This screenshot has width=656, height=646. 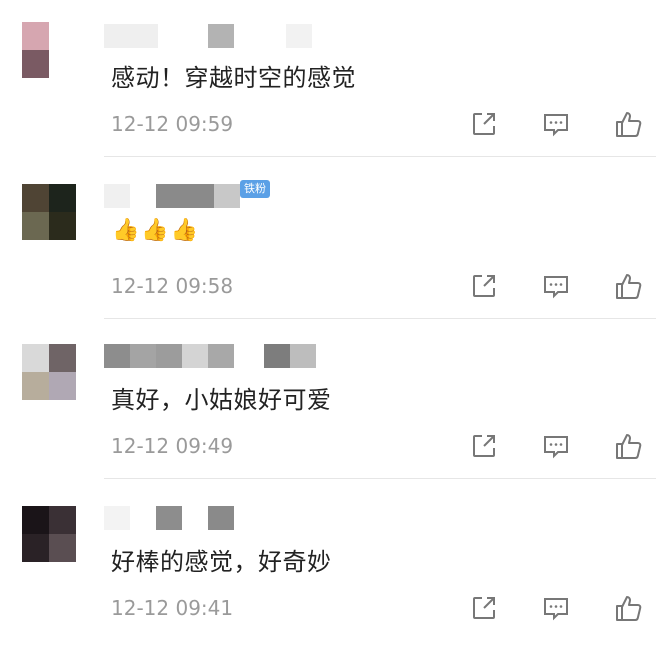 I want to click on fan-badge: 铁粉, so click(x=255, y=189).